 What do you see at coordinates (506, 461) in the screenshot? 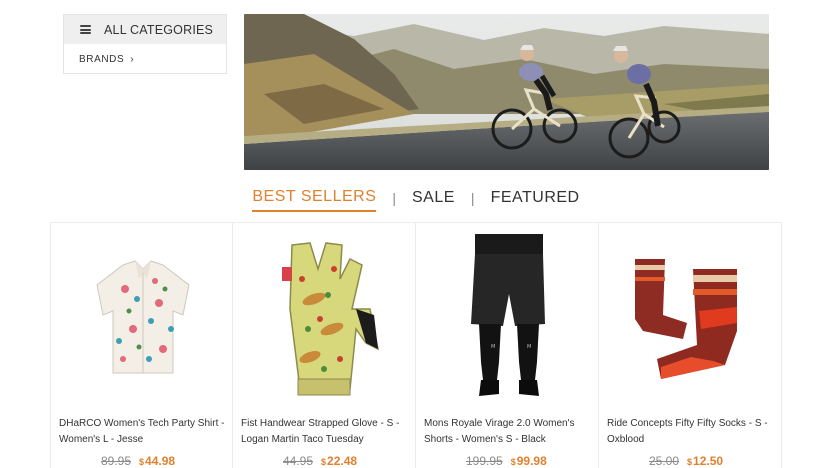
I see `product-price: 199.95 $99.98` at bounding box center [506, 461].